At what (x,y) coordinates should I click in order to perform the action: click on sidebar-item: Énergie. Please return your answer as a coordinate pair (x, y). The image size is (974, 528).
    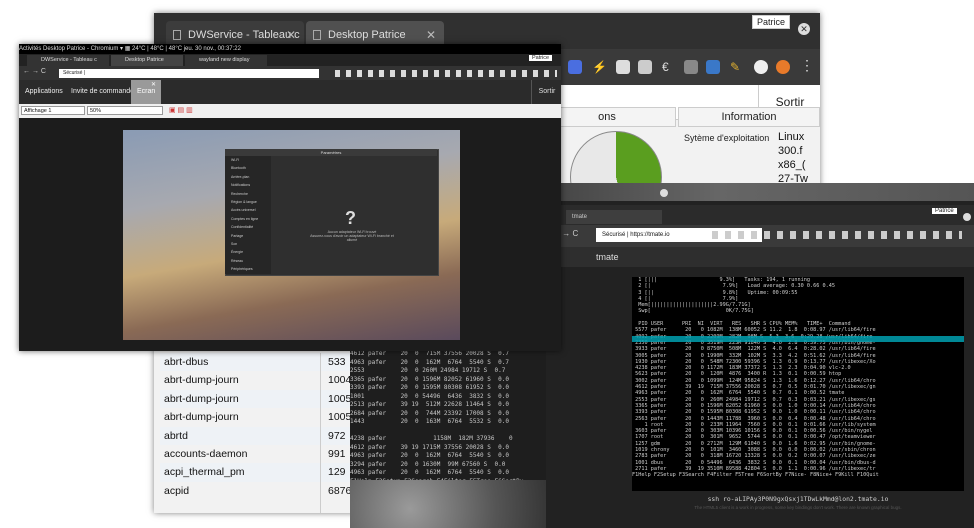
    Looking at the image, I should click on (251, 252).